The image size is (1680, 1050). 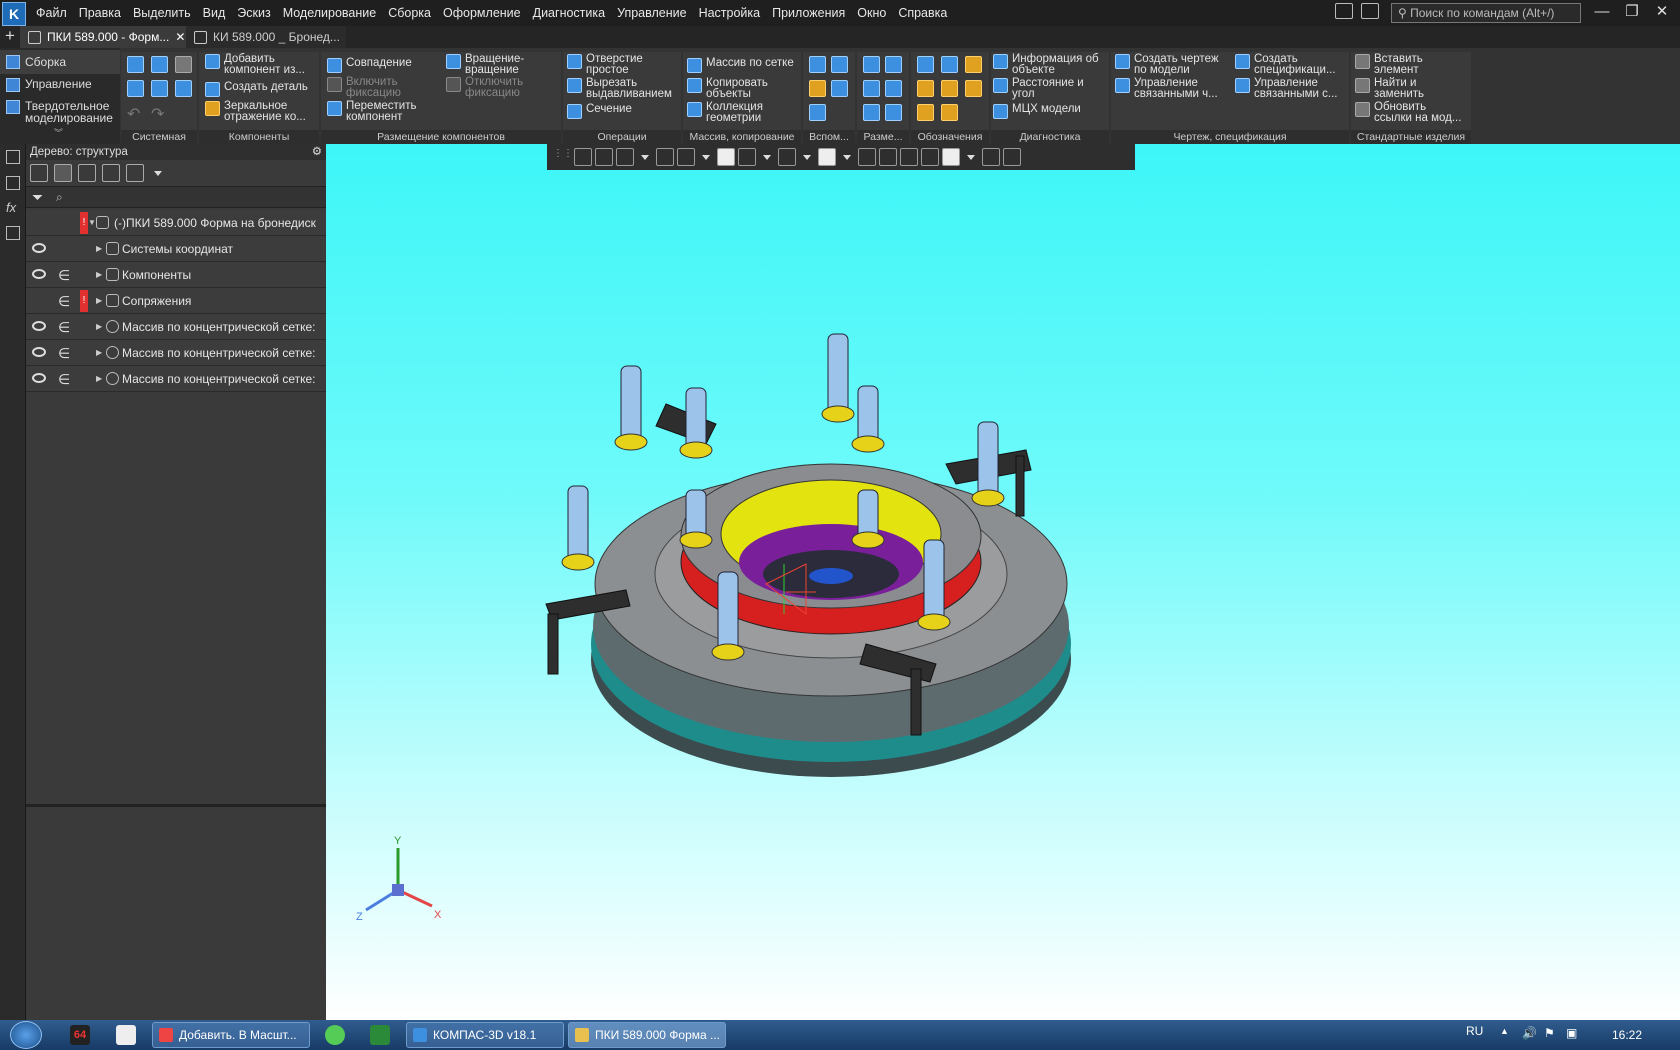 What do you see at coordinates (1410, 88) in the screenshot?
I see `find-replace-button: Найти и заменить` at bounding box center [1410, 88].